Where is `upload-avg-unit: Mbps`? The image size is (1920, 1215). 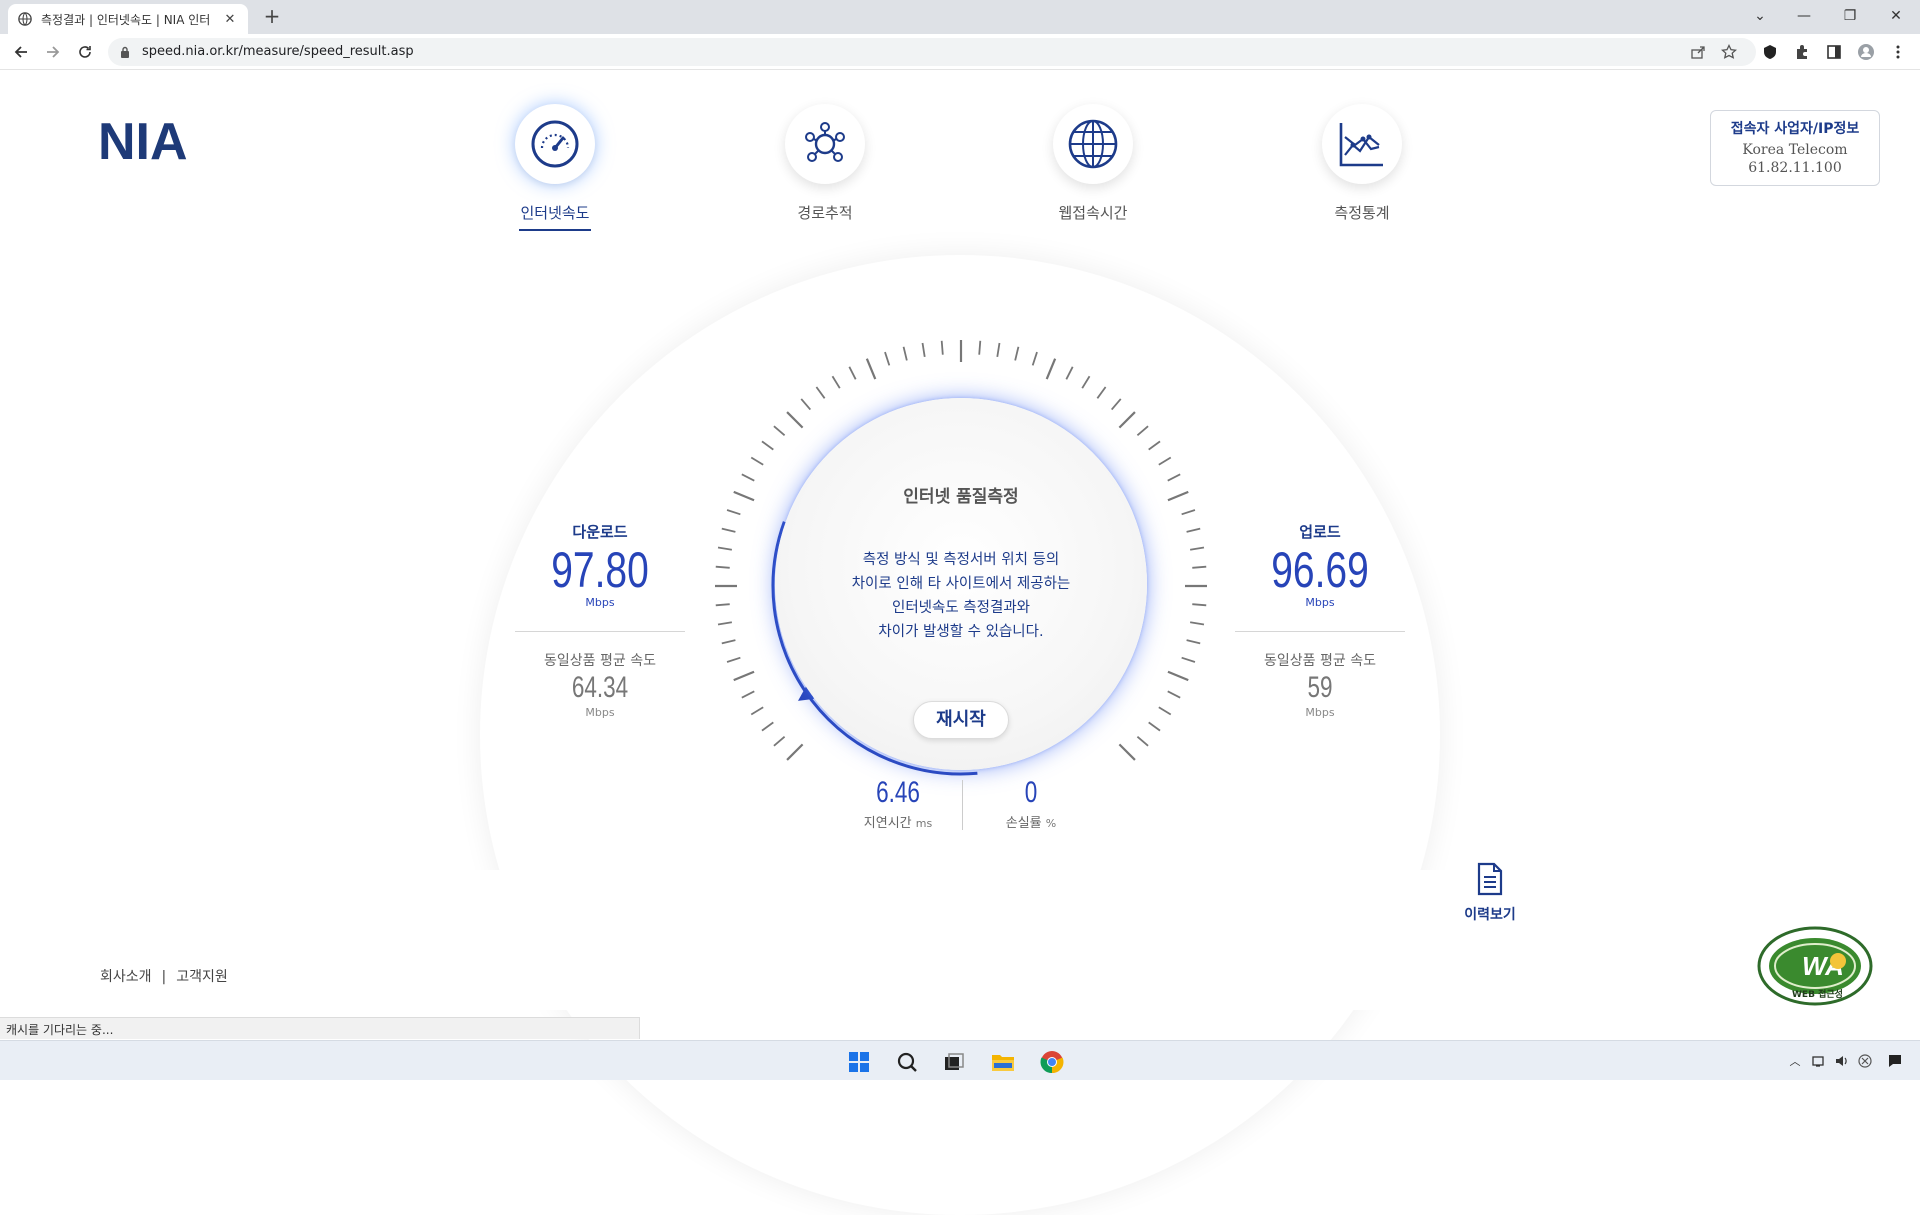
upload-avg-unit: Mbps is located at coordinates (1320, 712).